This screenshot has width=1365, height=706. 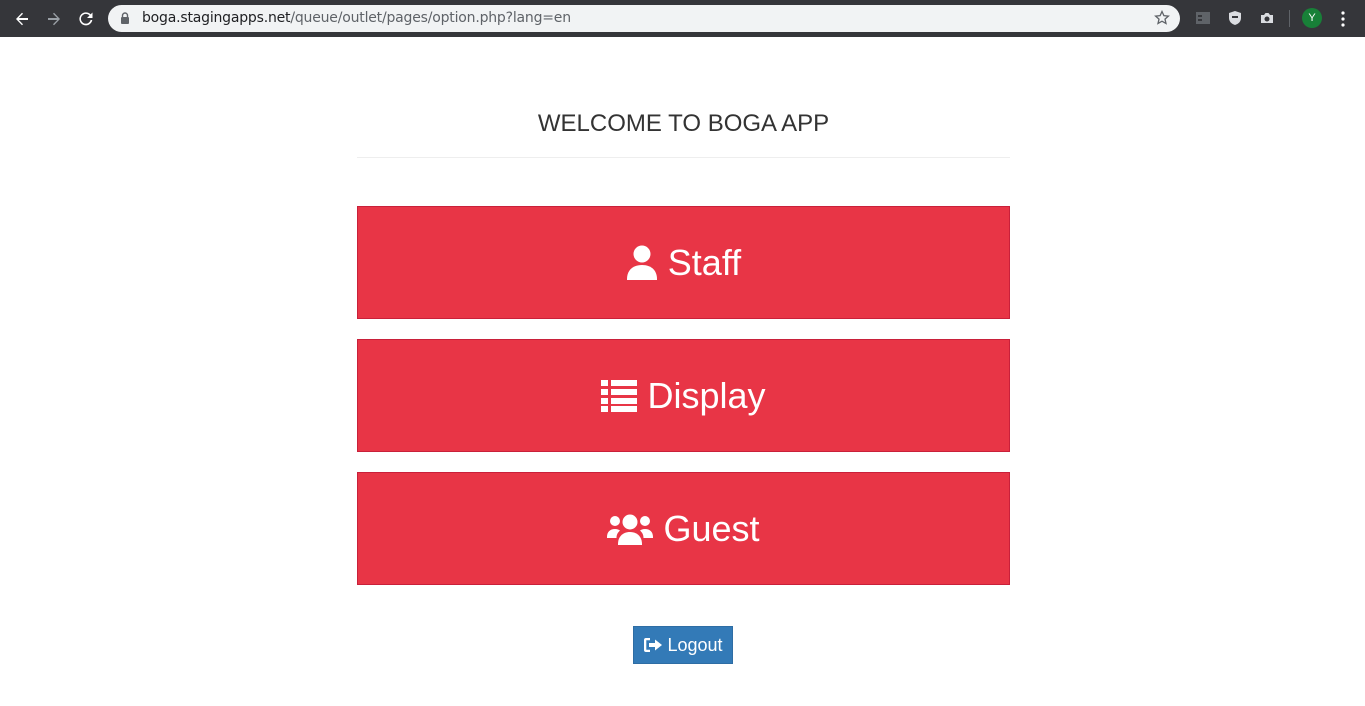 I want to click on users-icon, so click(x=630, y=529).